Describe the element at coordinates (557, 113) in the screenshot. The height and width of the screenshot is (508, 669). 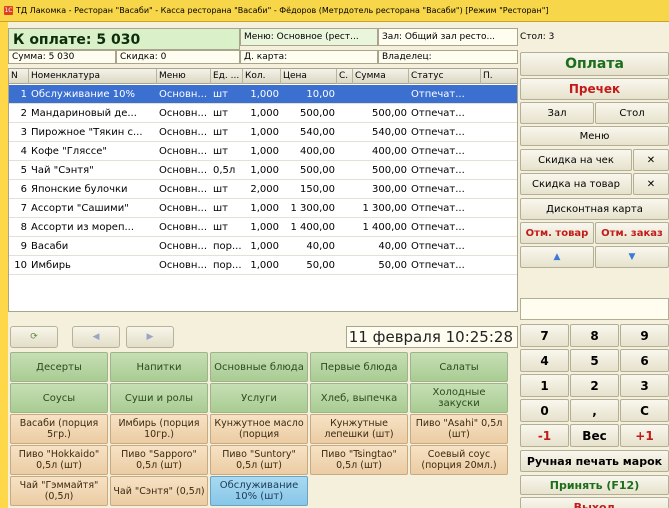
I see `hall-button: Зал` at that location.